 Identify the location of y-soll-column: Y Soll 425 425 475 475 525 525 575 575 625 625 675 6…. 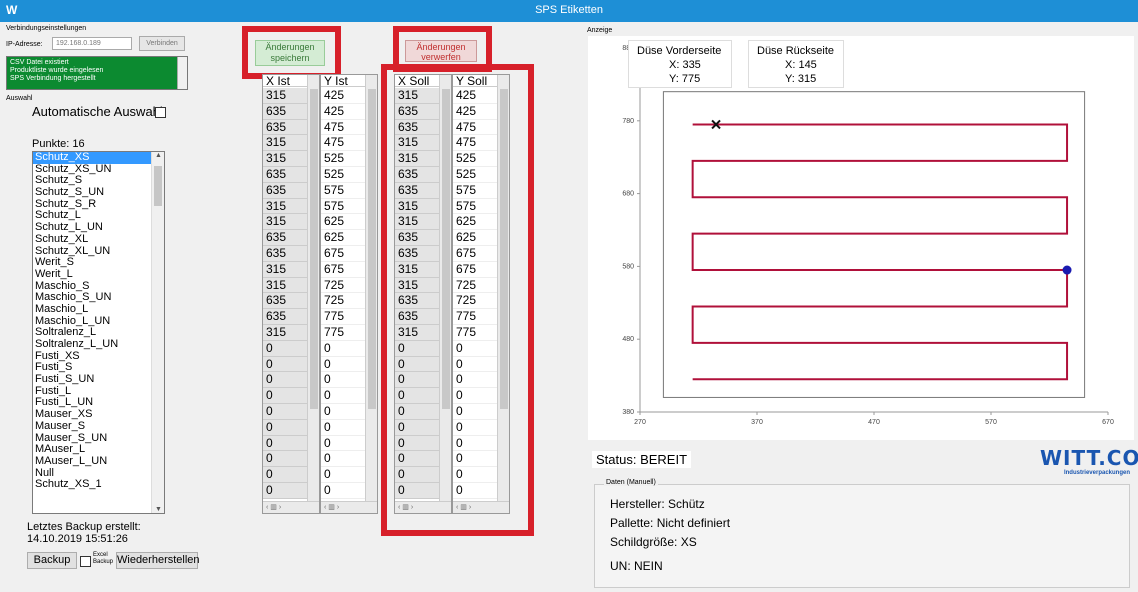
(481, 294).